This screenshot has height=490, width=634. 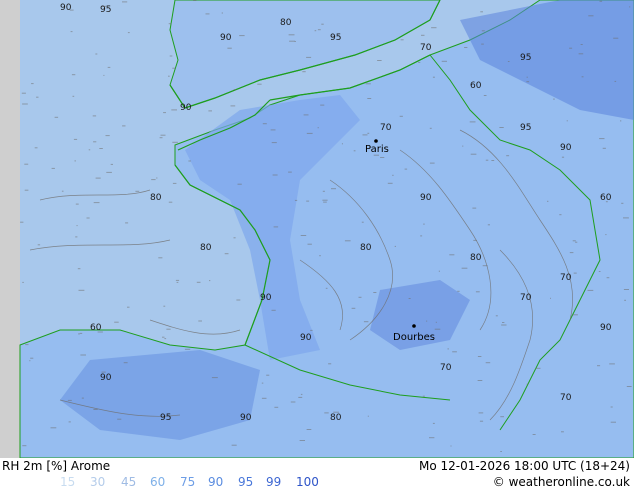 I want to click on city-label: Paris, so click(x=377, y=149).